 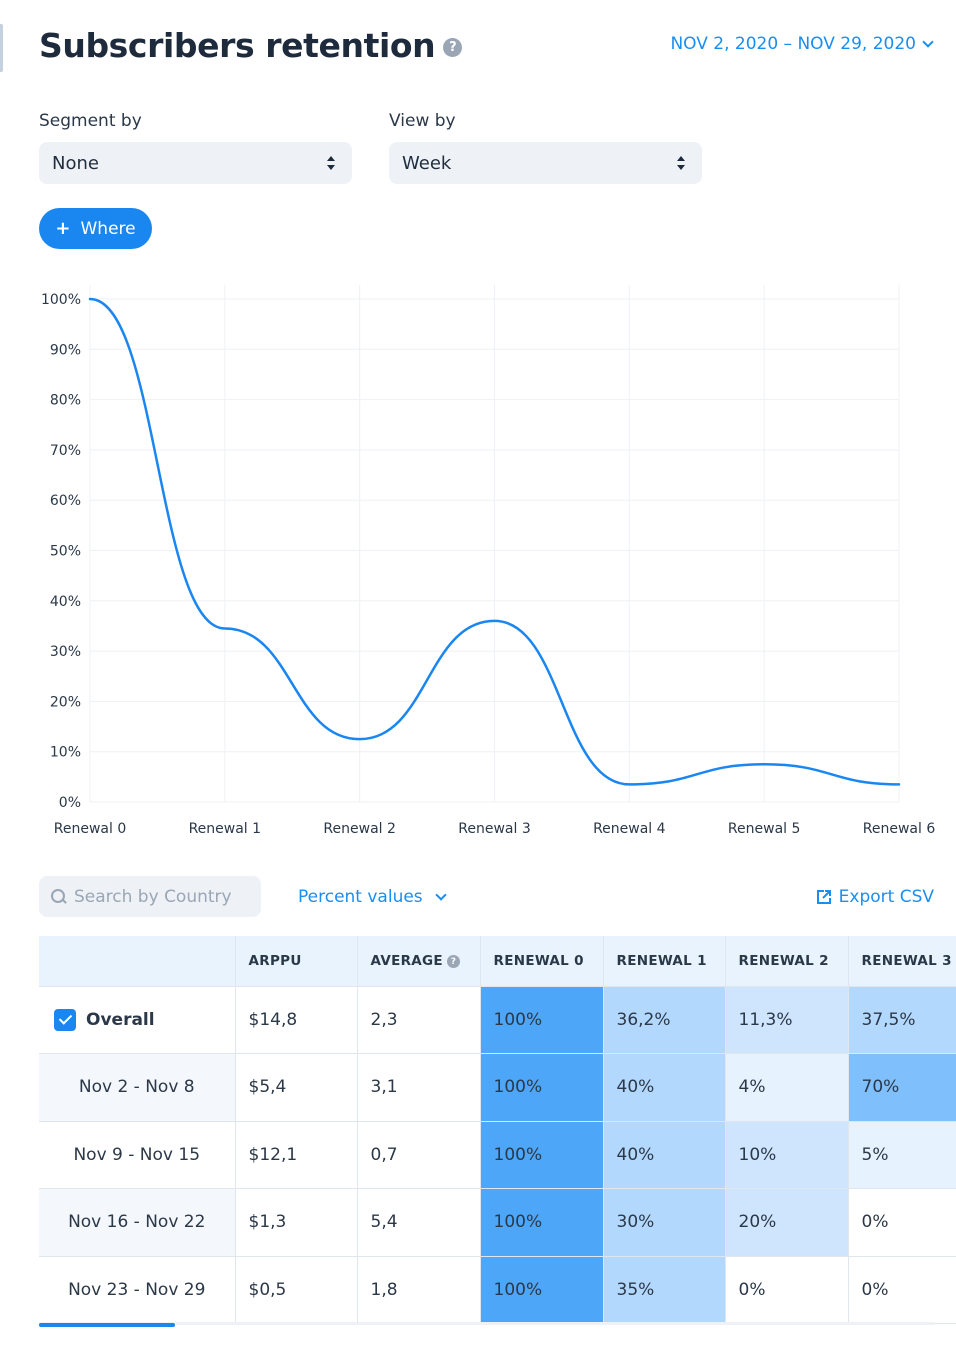 What do you see at coordinates (360, 897) in the screenshot?
I see `percent-values-label: Percent values` at bounding box center [360, 897].